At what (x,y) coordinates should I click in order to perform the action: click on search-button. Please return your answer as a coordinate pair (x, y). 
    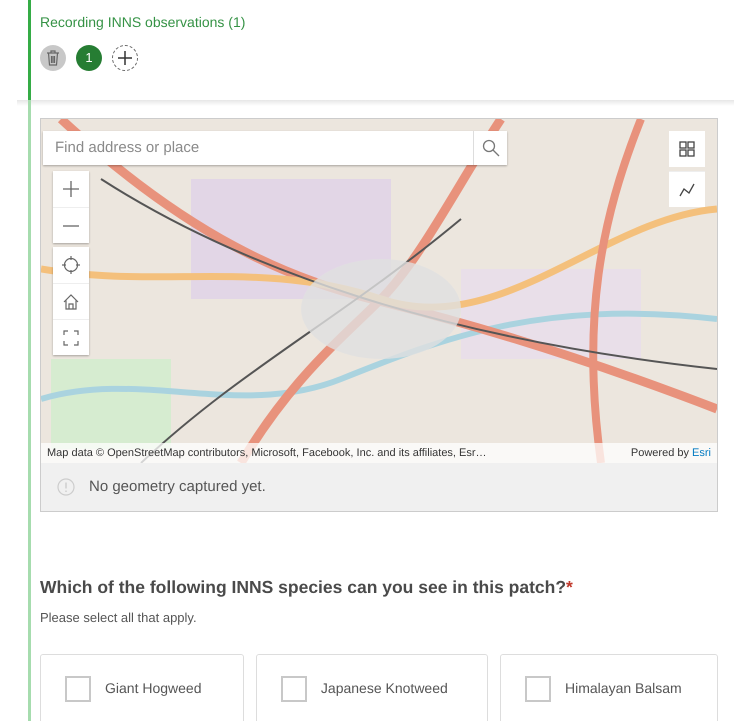
    Looking at the image, I should click on (490, 148).